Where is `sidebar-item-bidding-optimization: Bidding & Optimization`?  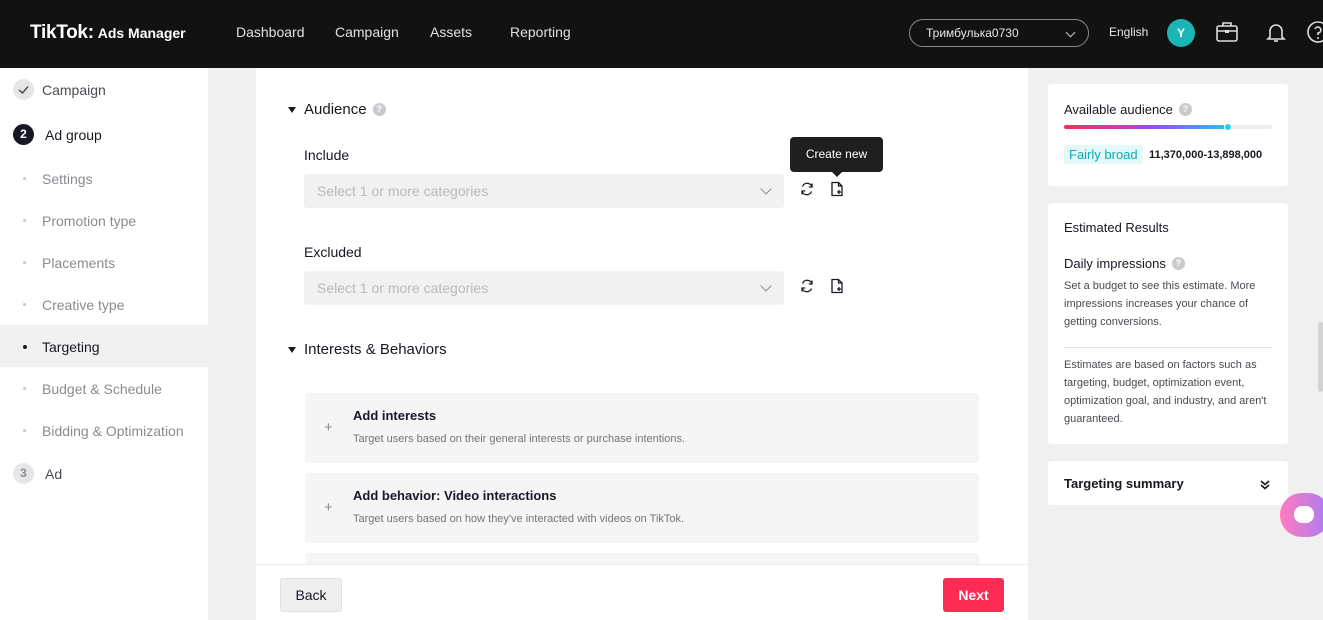
sidebar-item-bidding-optimization: Bidding & Optimization is located at coordinates (104, 430).